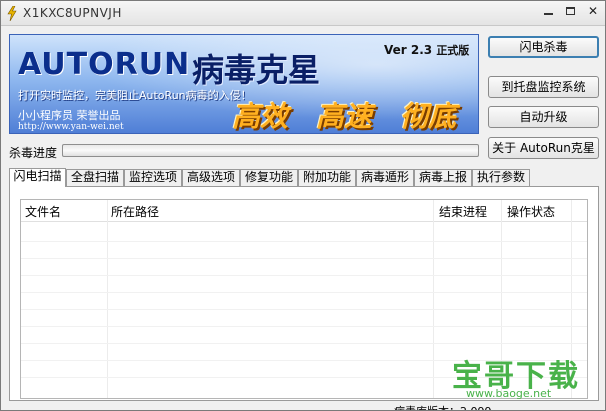 The image size is (606, 411). Describe the element at coordinates (33, 153) in the screenshot. I see `progress-label: 杀毒进度` at that location.